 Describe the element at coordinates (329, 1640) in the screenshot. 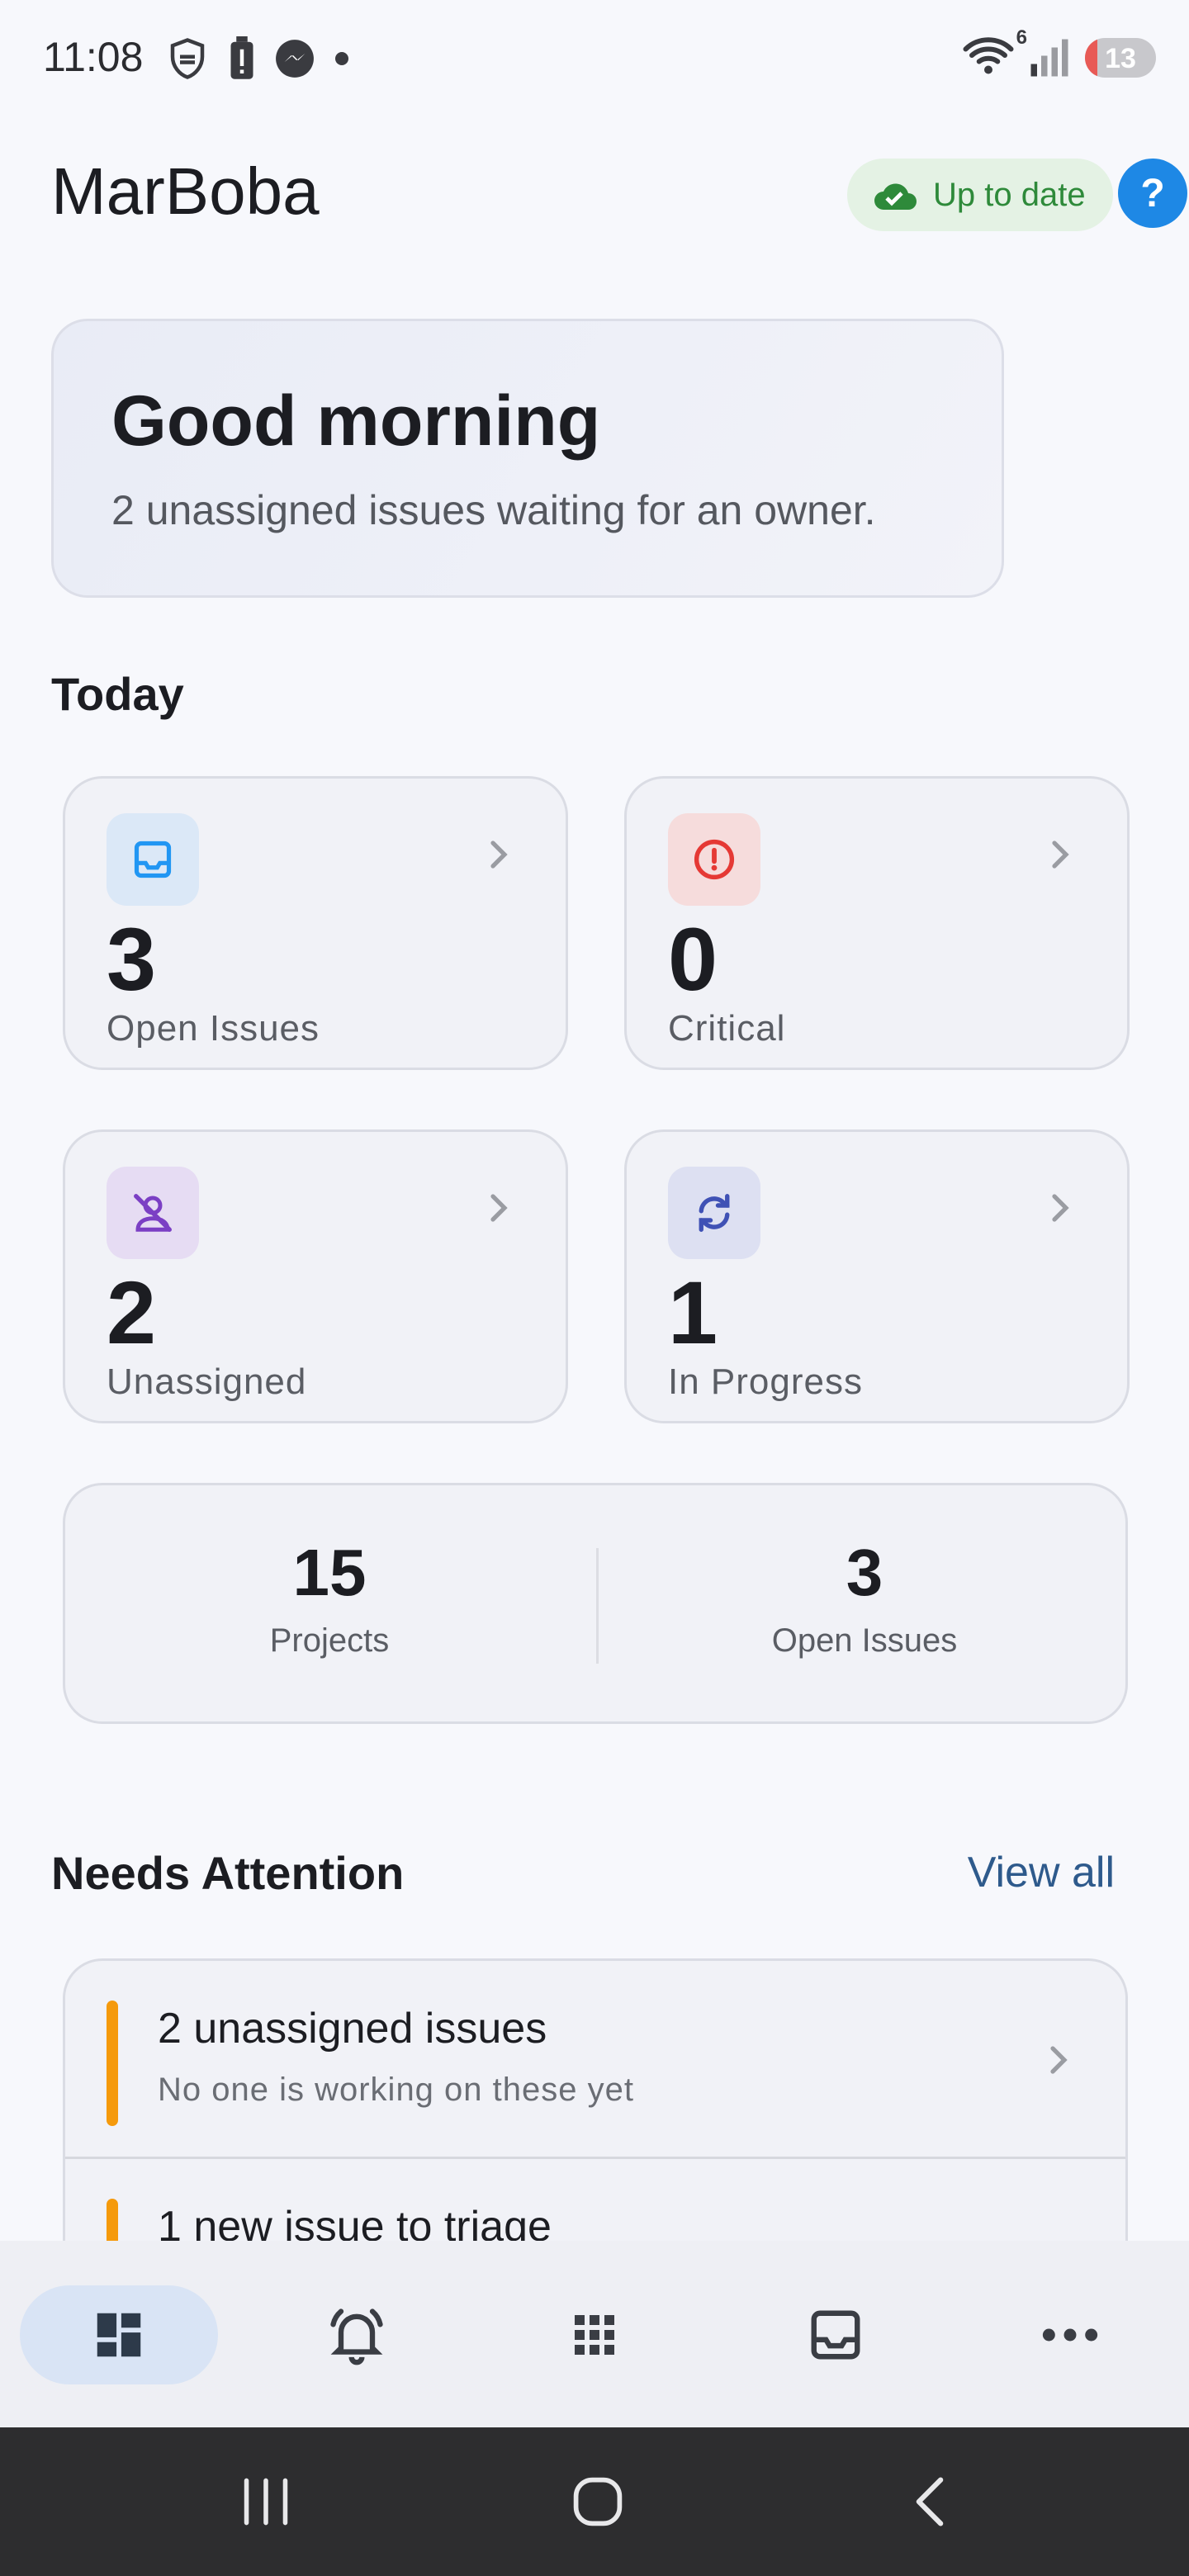

I see `summary-projects-label: Projects` at that location.